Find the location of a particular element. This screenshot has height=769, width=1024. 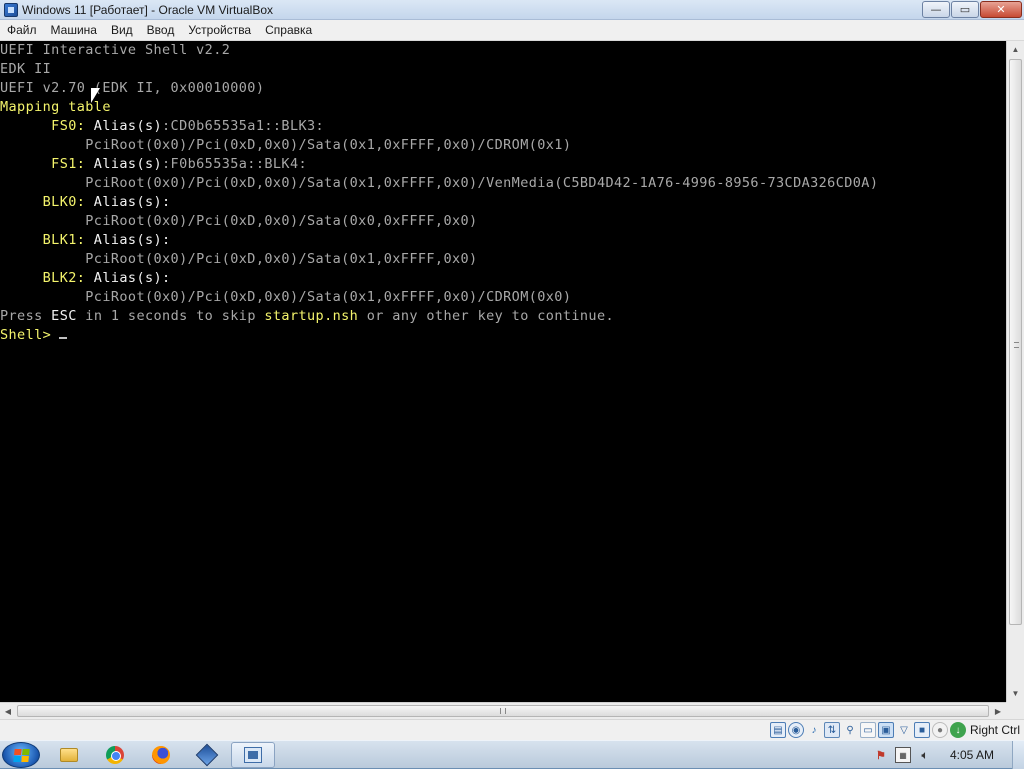

recording-icon: ■ is located at coordinates (921, 730).